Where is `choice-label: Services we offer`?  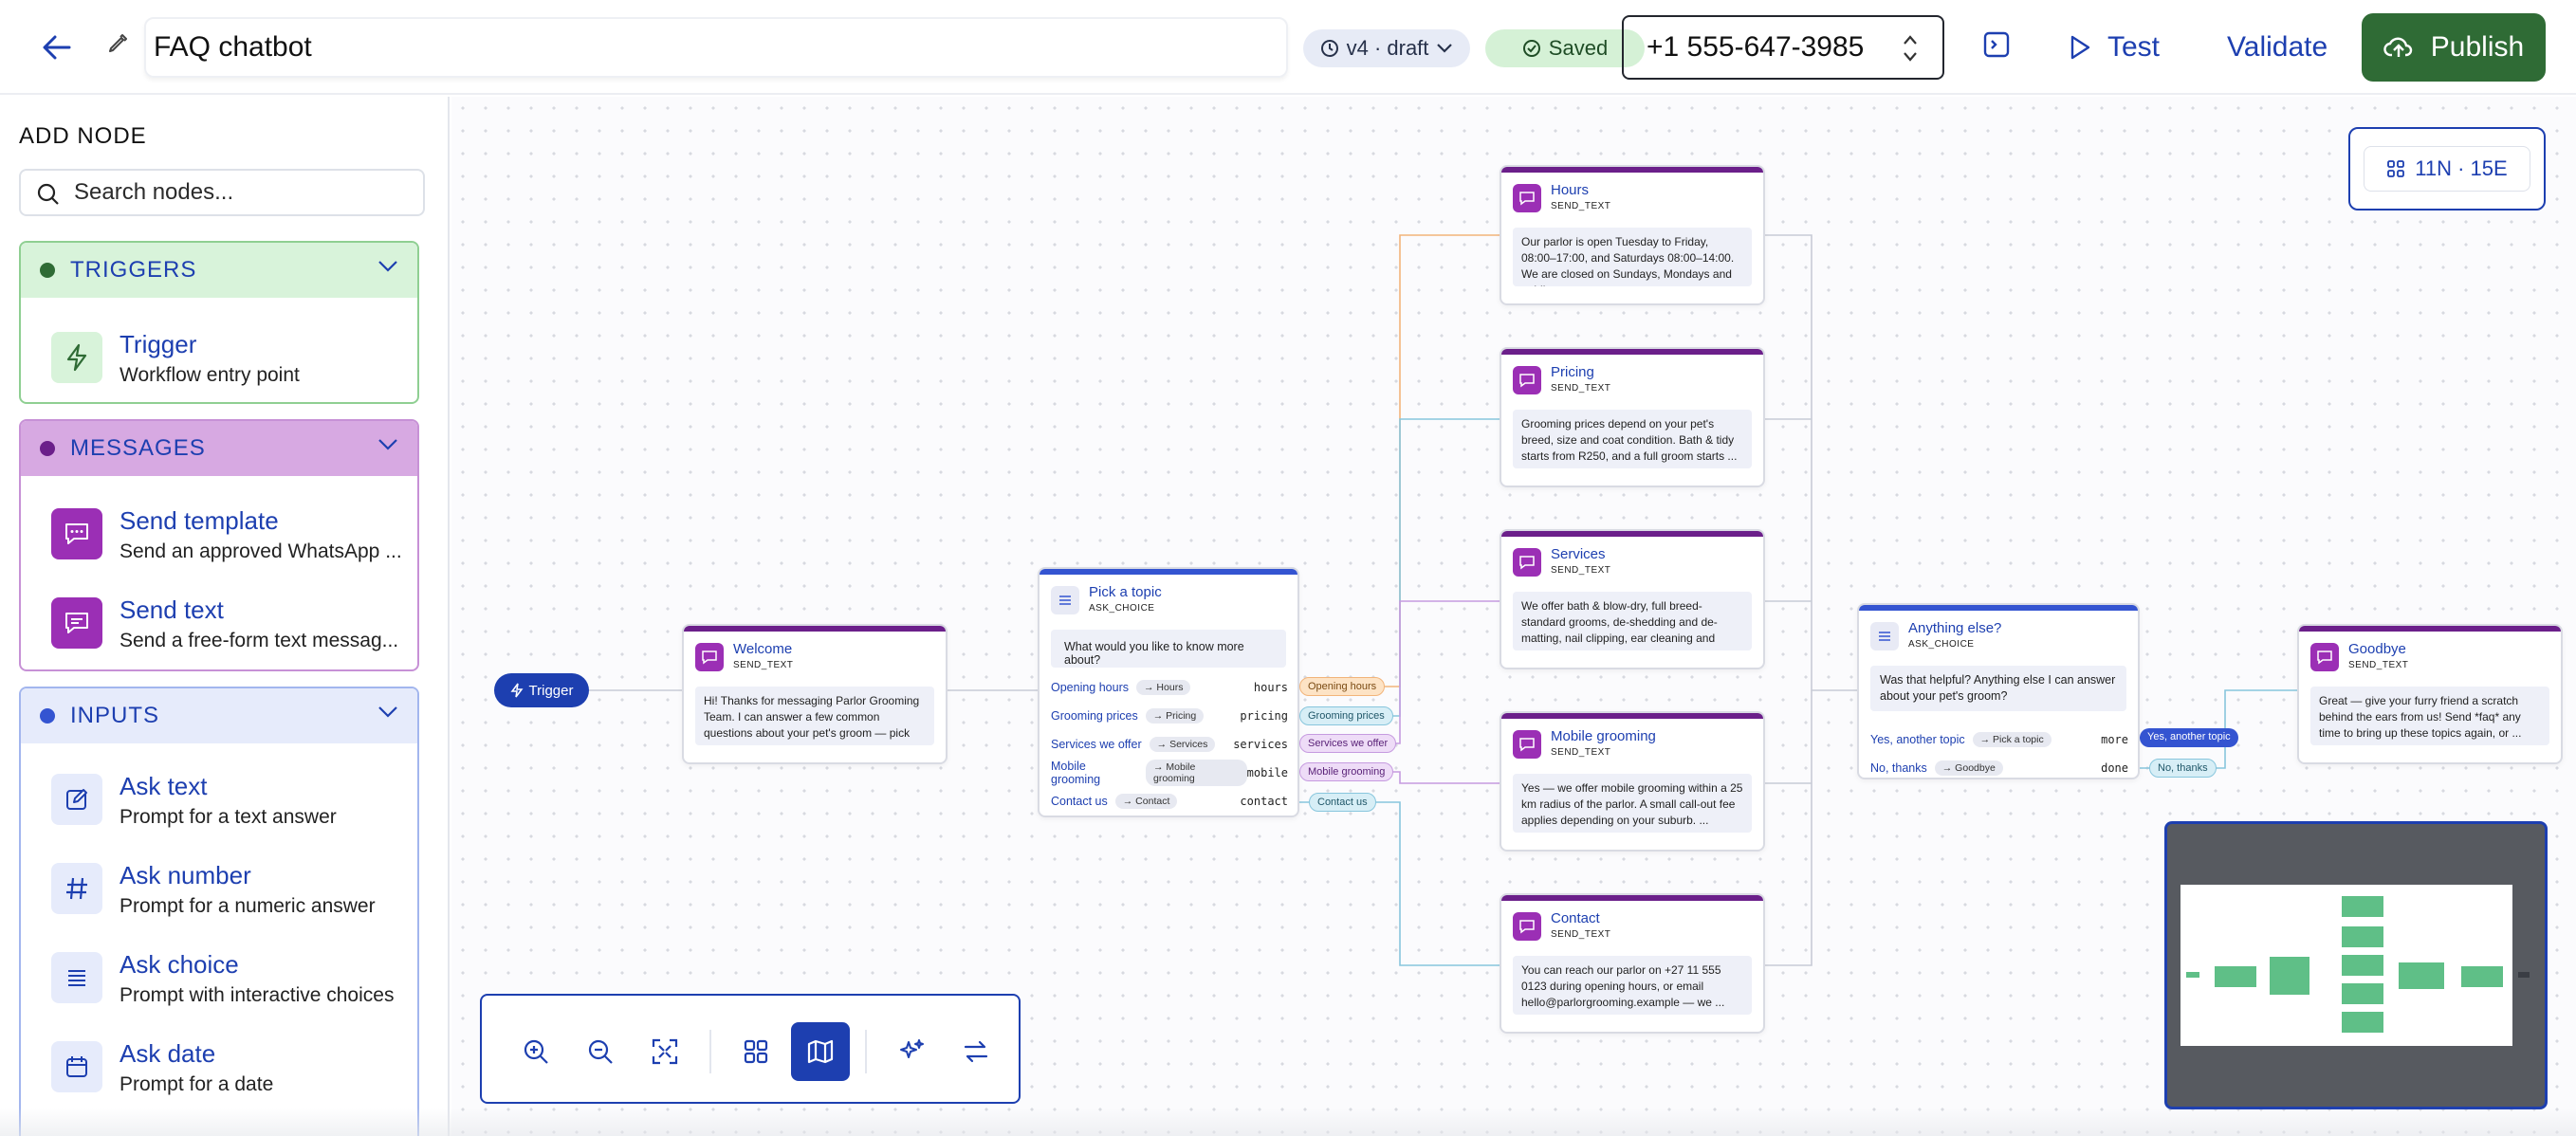 choice-label: Services we offer is located at coordinates (1096, 745).